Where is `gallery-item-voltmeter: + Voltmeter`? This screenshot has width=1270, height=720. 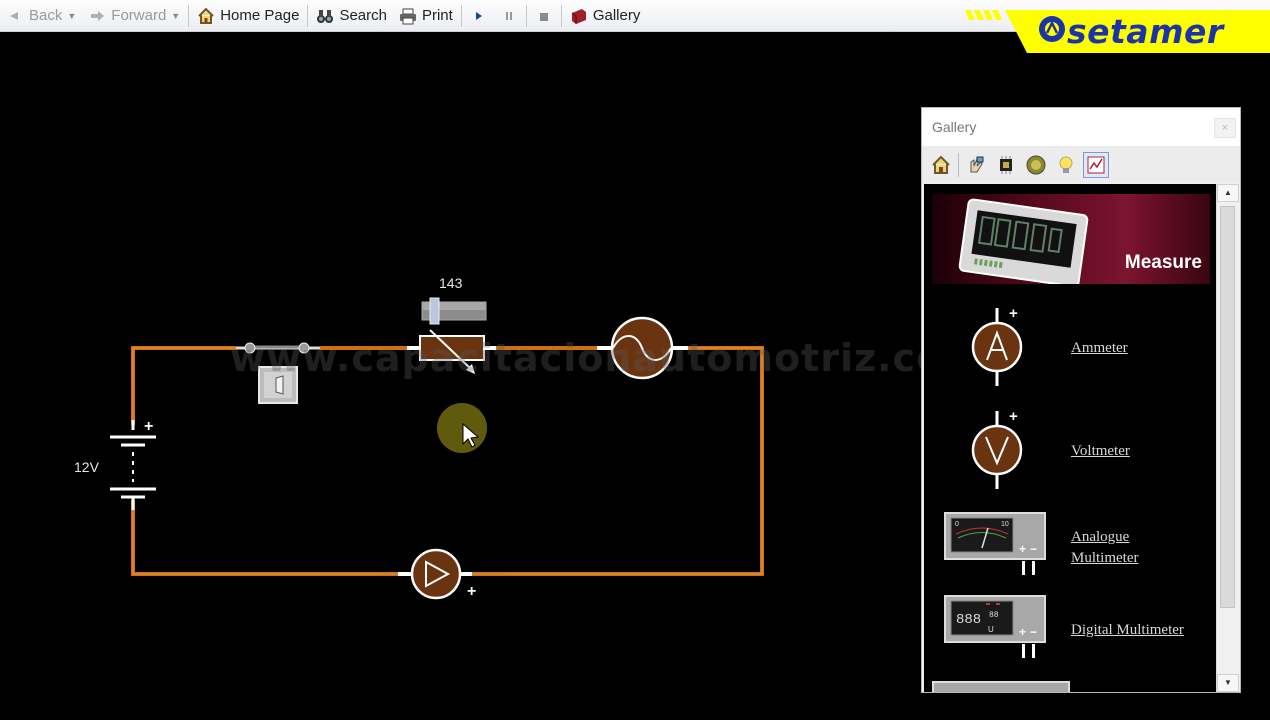
gallery-item-voltmeter: + Voltmeter is located at coordinates (1070, 450).